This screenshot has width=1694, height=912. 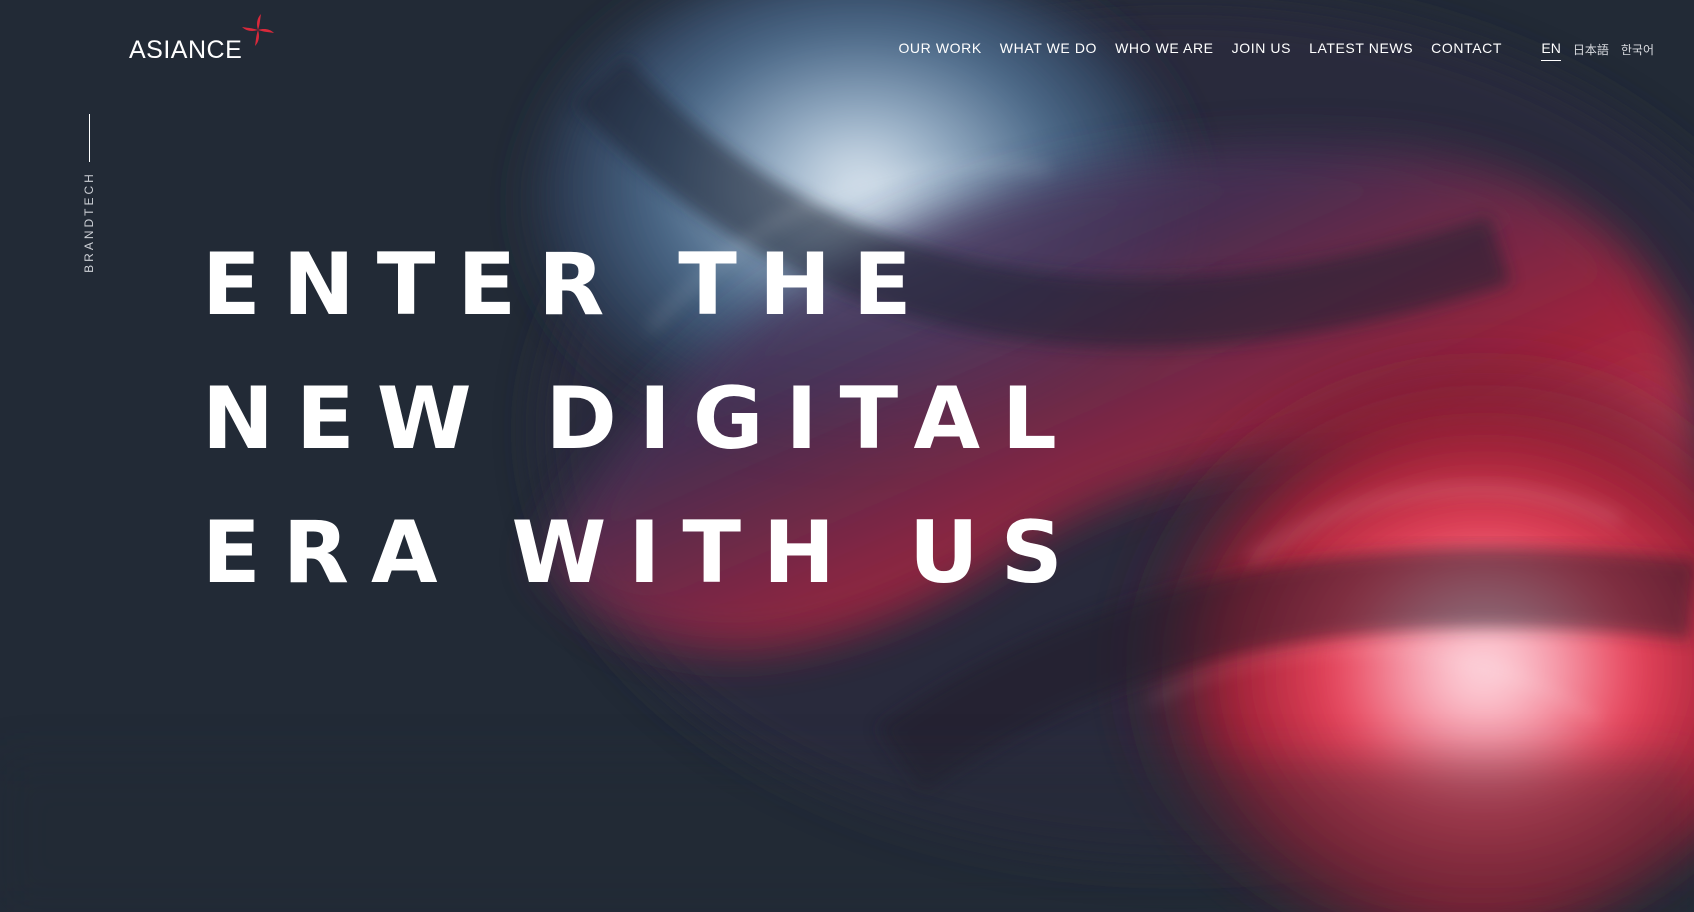 What do you see at coordinates (939, 48) in the screenshot?
I see `nav-our-work: OUR WORK` at bounding box center [939, 48].